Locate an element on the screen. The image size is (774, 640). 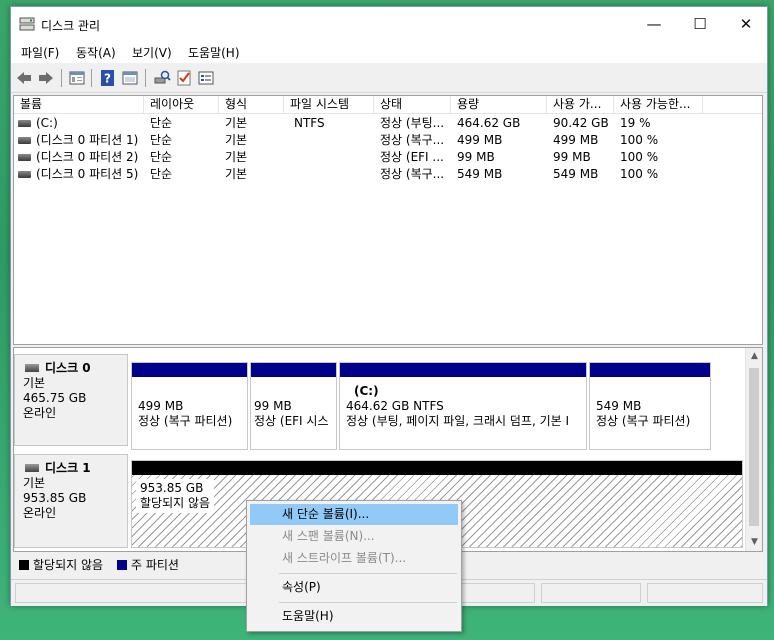
disk-1-type: 기본 is located at coordinates (34, 483).